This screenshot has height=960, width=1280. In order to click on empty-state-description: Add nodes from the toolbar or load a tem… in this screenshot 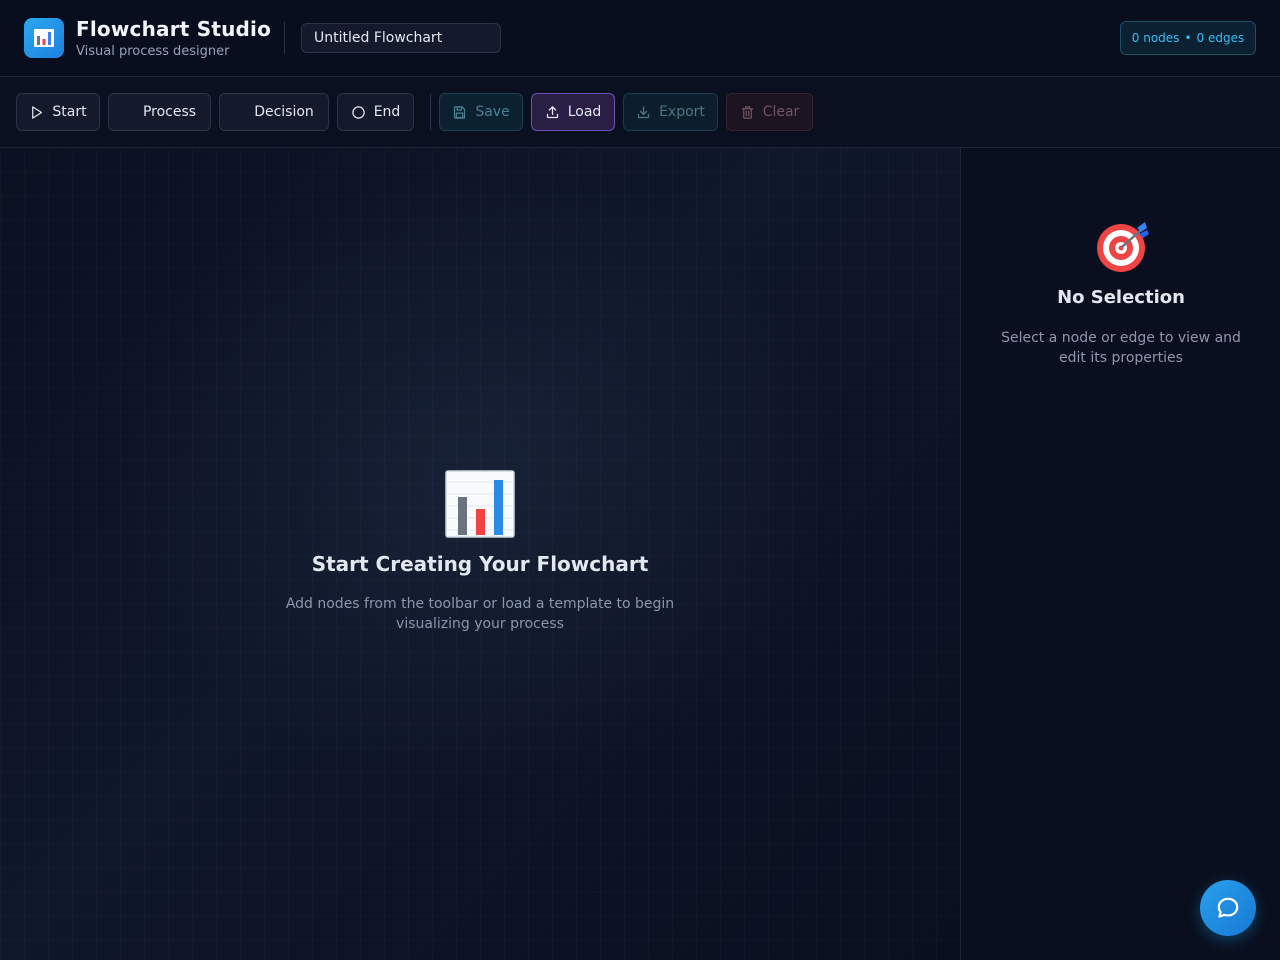, I will do `click(480, 614)`.